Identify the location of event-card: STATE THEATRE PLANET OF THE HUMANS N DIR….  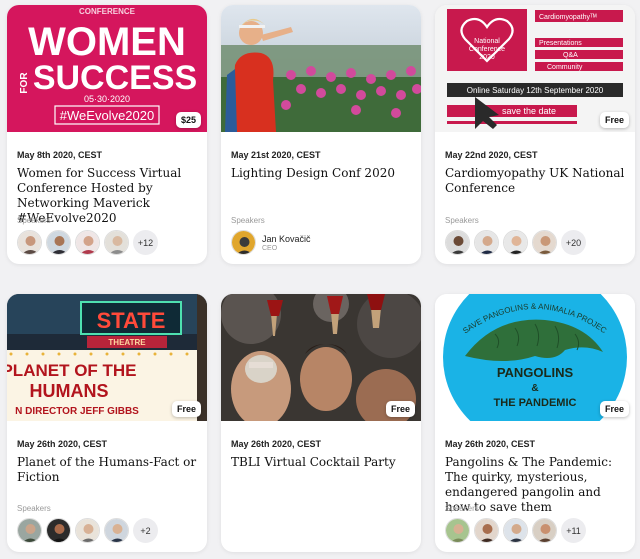
(107, 423).